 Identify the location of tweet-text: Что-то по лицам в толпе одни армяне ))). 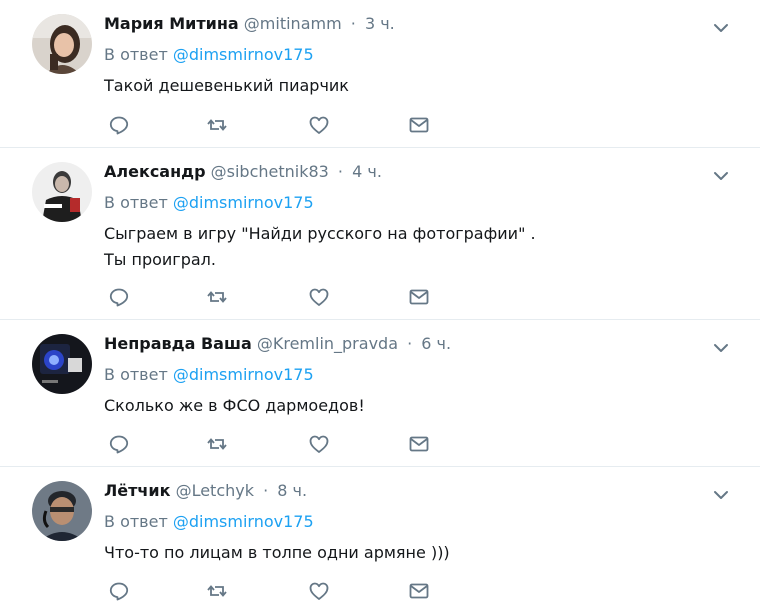
(277, 553).